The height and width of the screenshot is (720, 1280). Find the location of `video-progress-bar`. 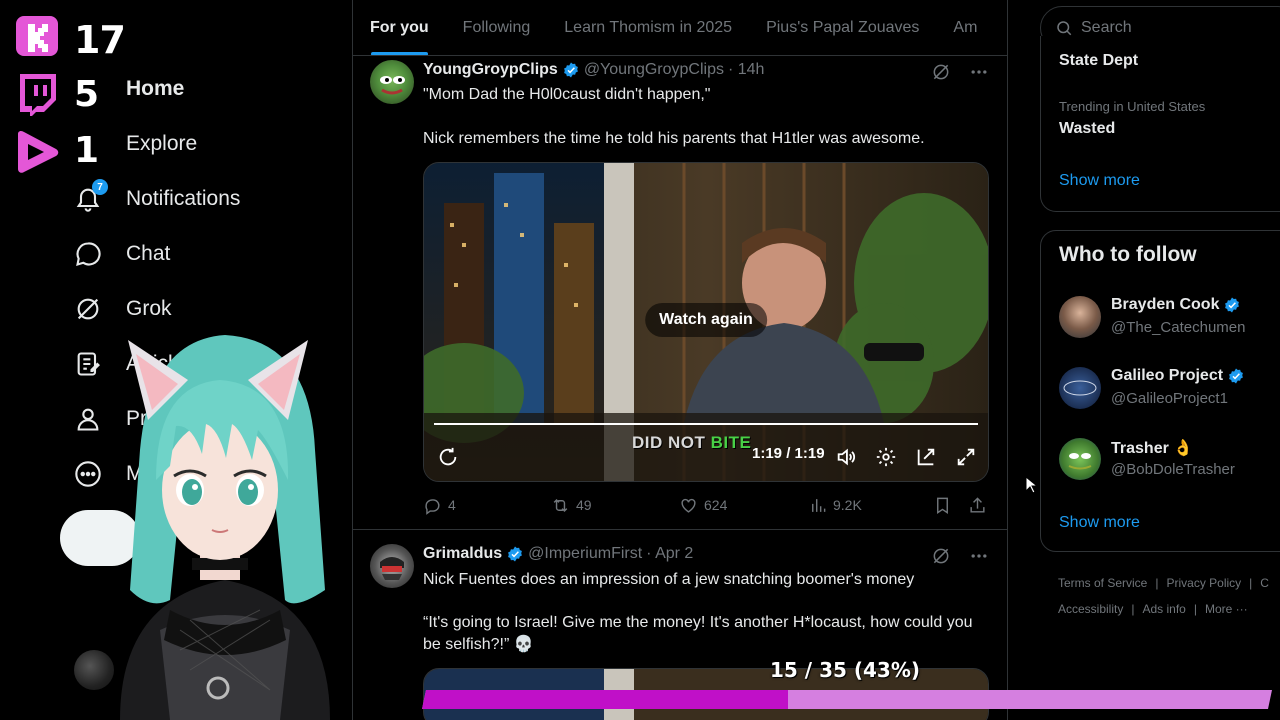

video-progress-bar is located at coordinates (706, 424).